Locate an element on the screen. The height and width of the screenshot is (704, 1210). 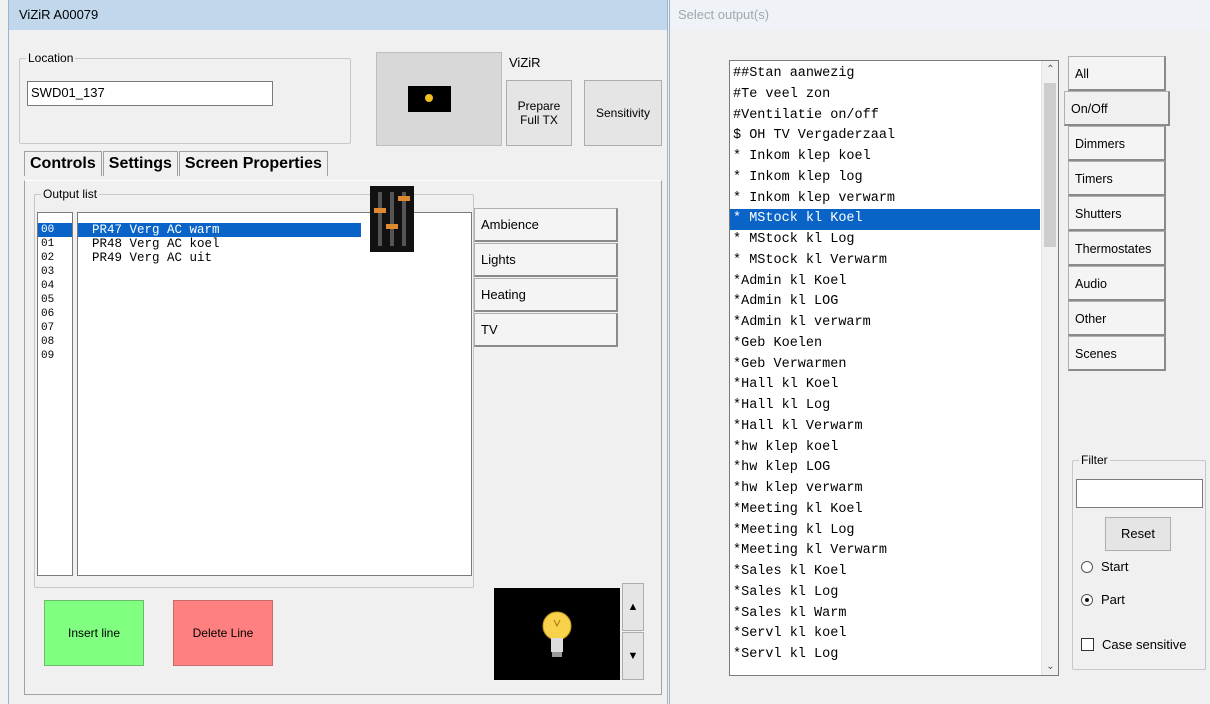
list-number: 02 is located at coordinates (55, 258).